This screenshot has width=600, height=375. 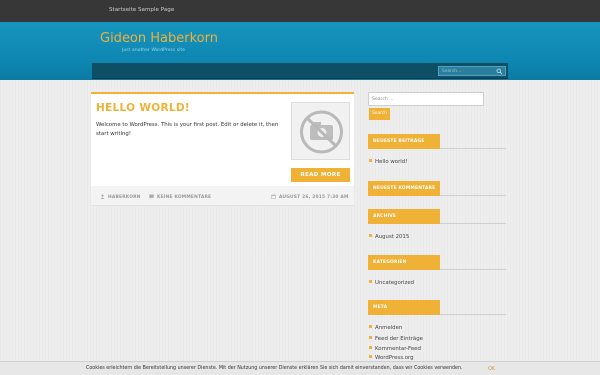 I want to click on no-image-camera-icon, so click(x=321, y=132).